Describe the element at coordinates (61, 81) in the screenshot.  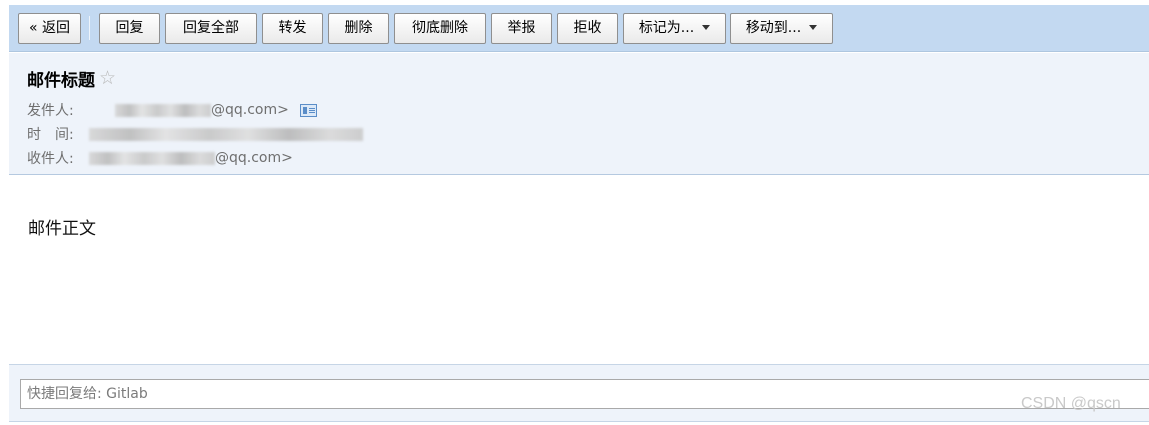
I see `subject-text: 邮件标题` at that location.